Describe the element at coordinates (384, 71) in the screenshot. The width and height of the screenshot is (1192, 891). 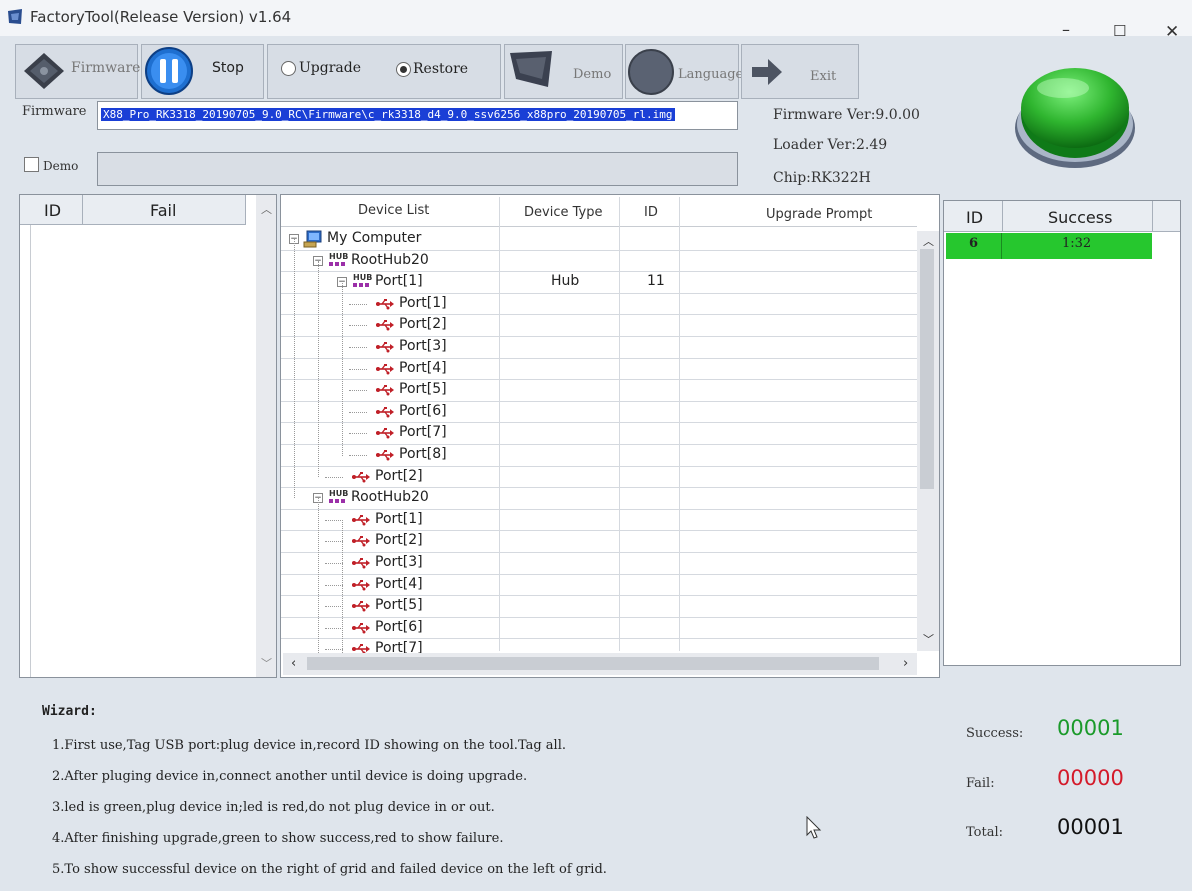
I see `mode-group: Upgrade Restore` at that location.